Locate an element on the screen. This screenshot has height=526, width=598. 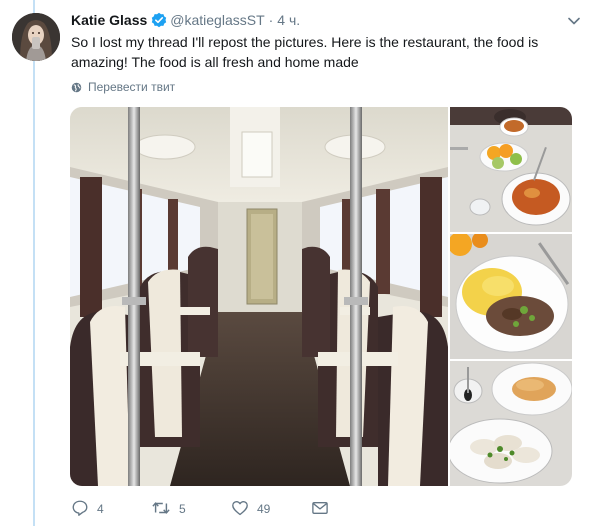
direct-message-icon is located at coordinates (320, 509).